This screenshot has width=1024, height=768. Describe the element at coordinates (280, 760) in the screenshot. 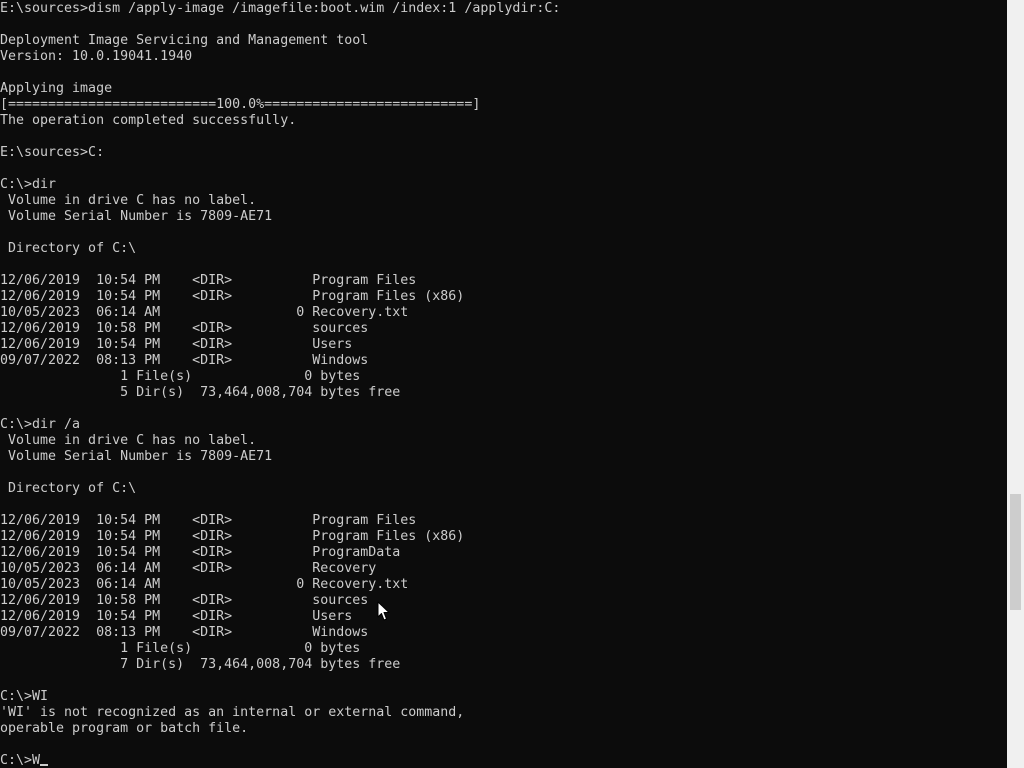

I see `command-input-line: C:\>W` at that location.